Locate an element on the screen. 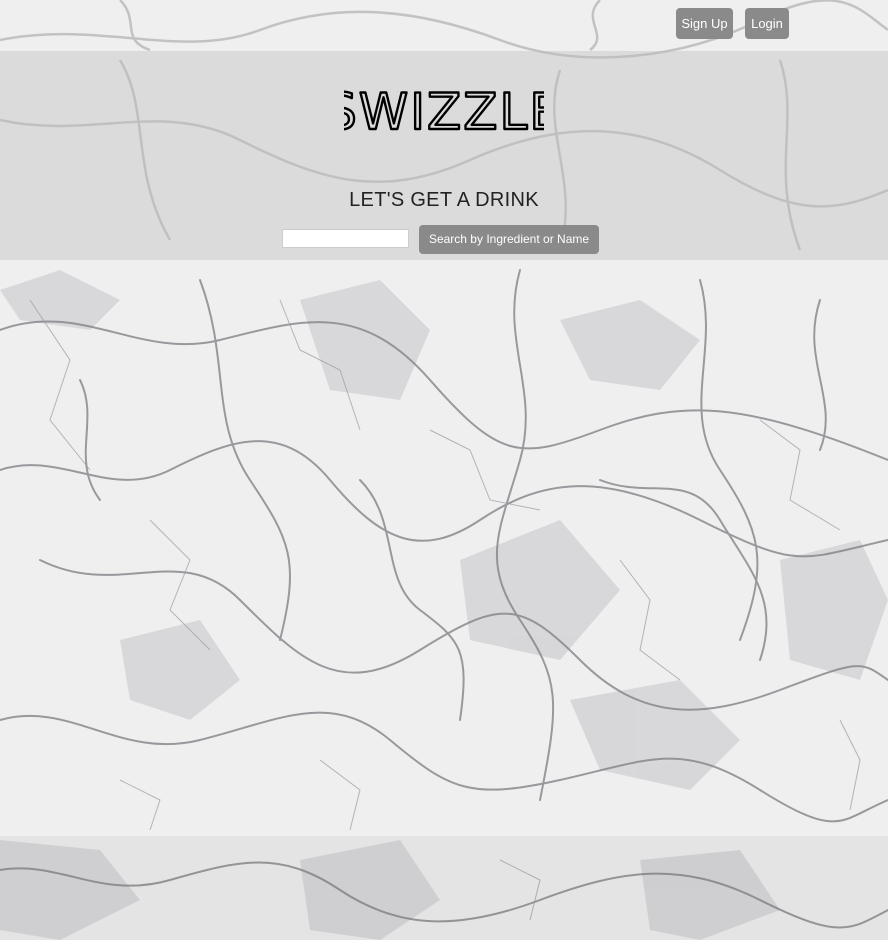  top-nav: Sign Up Login is located at coordinates (444, 25).